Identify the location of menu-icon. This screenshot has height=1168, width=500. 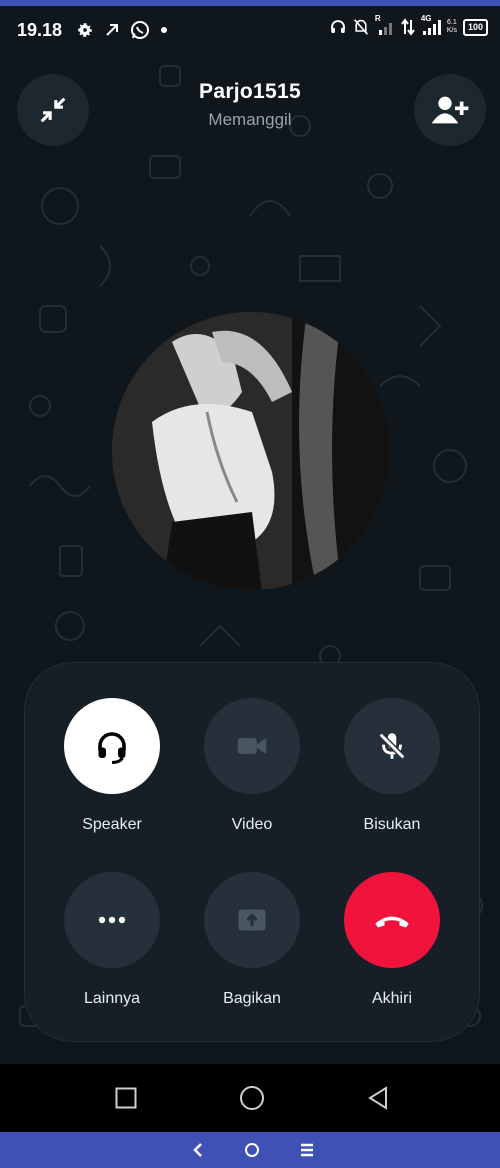
(307, 1150).